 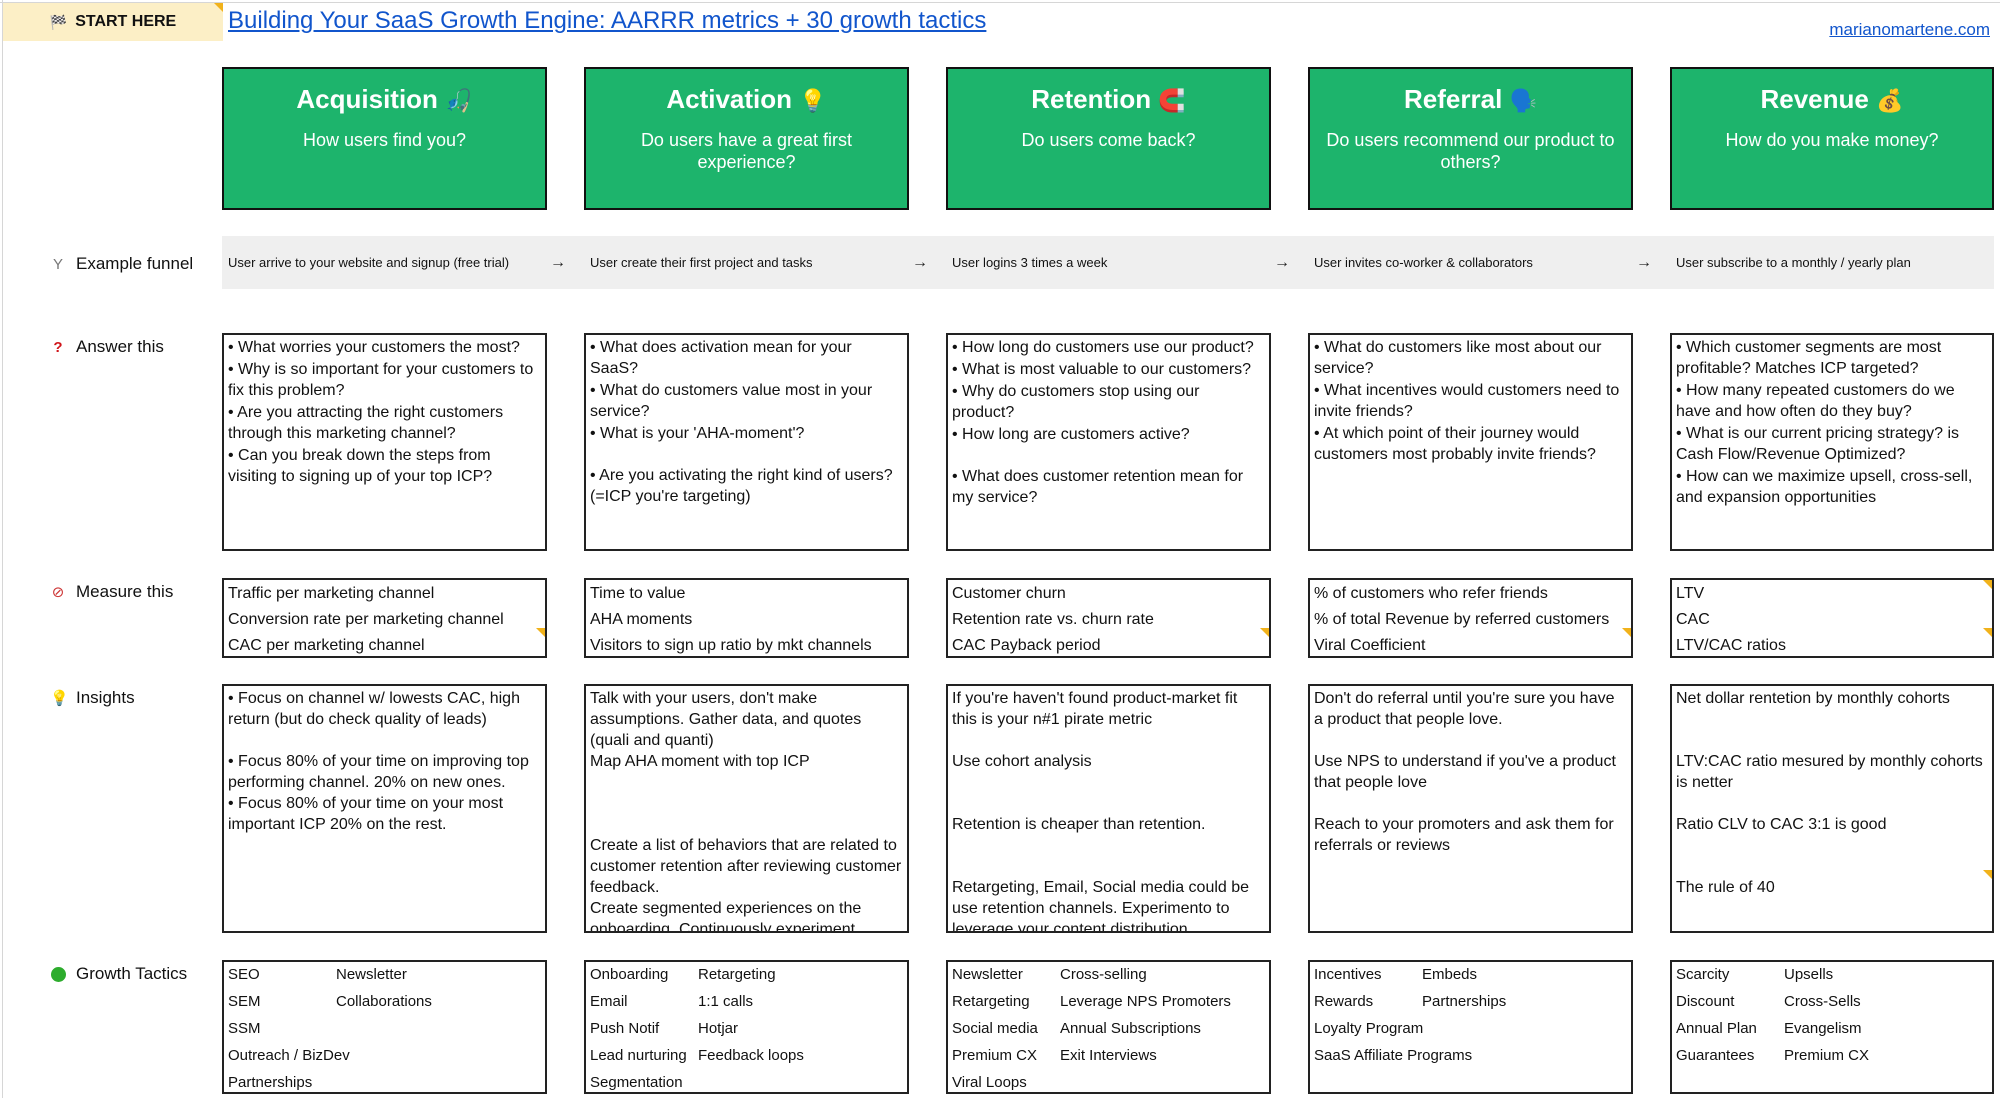 I want to click on row-label-text: Measure this, so click(x=125, y=591).